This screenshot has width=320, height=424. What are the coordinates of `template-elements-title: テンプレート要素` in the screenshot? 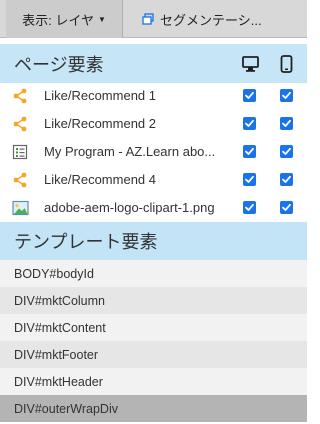 It's located at (86, 242).